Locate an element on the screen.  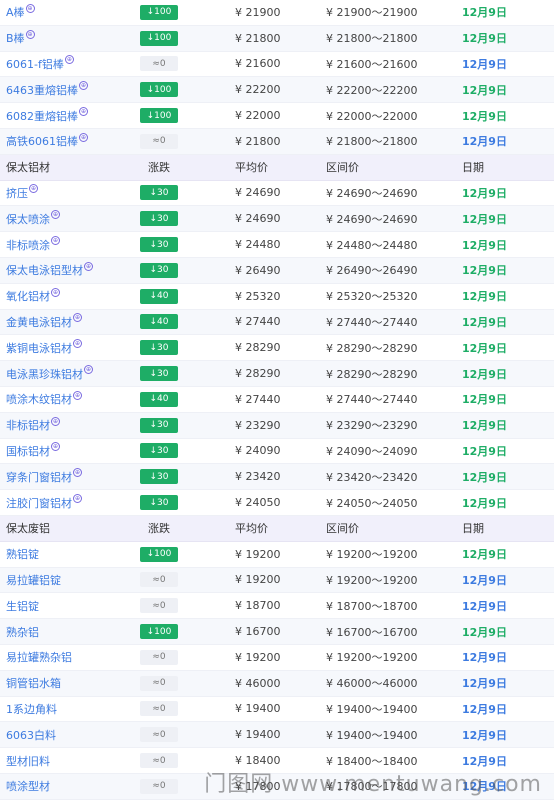
table-row: 非标铝材 ⊕ ↓30 ¥ 23290 ¥ 23290～23290 12月9日 is located at coordinates (277, 425).